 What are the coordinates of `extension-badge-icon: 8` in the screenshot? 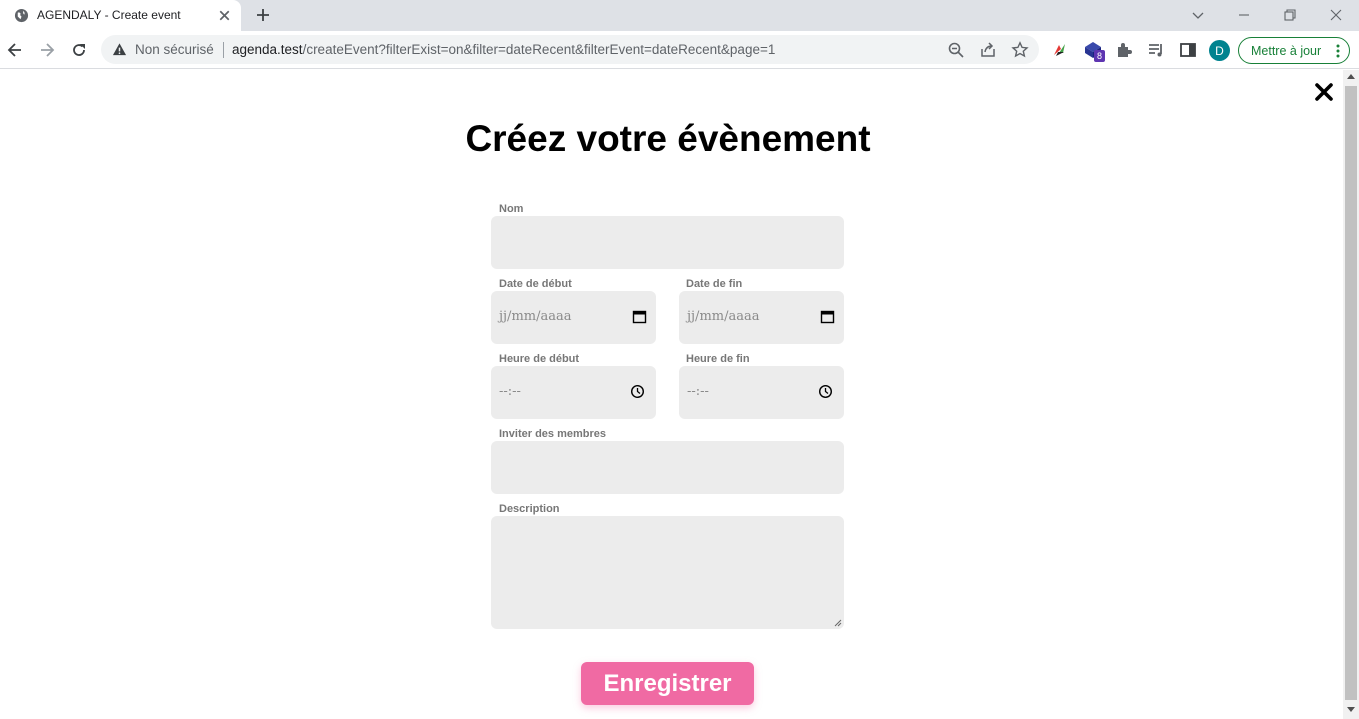 It's located at (1095, 52).